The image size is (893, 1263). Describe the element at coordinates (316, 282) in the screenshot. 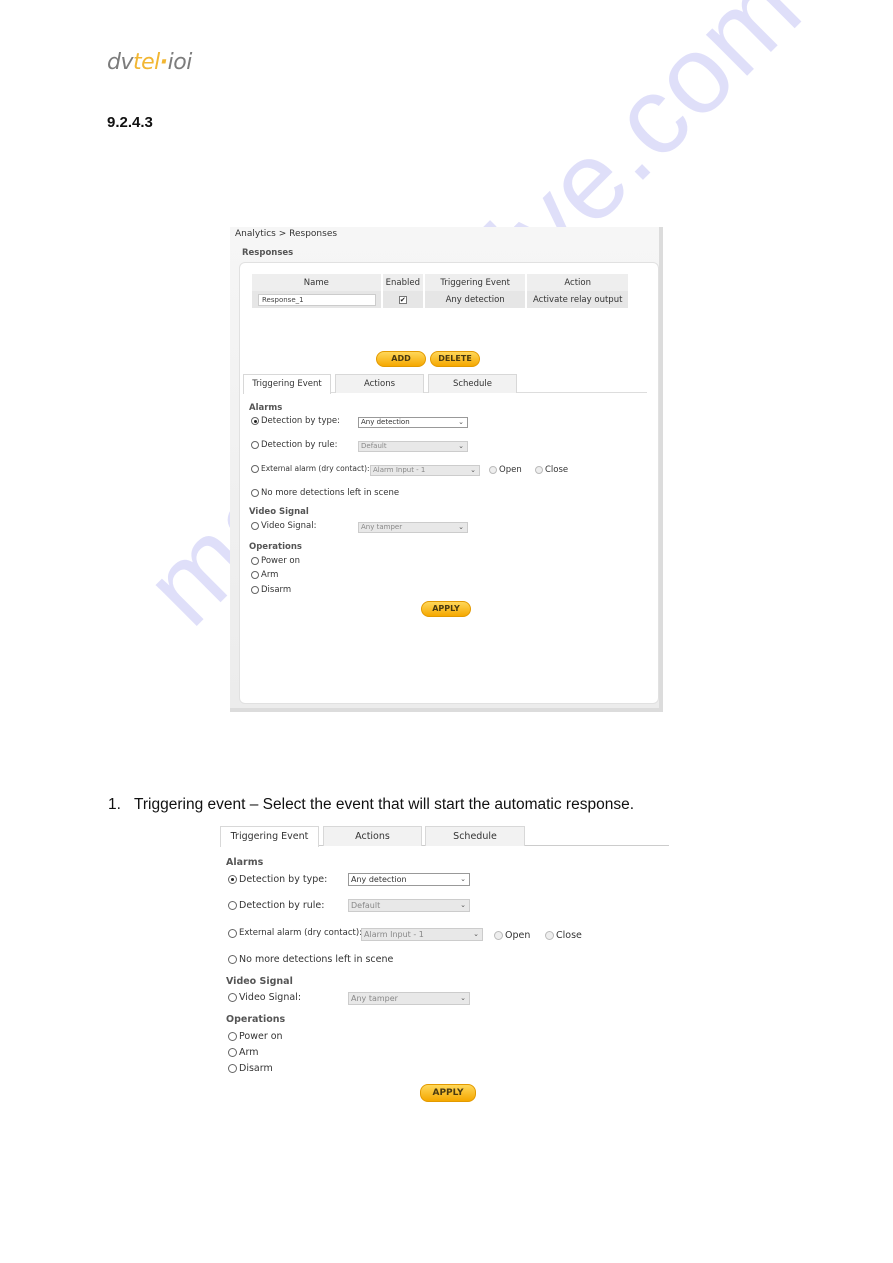

I see `column-header-name: Name` at that location.